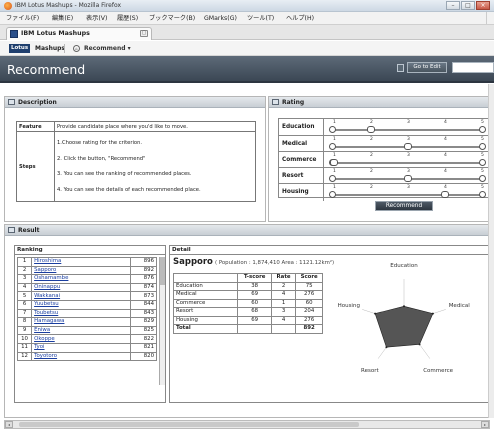  I want to click on ranking-row: 3 Oshamambe 876, so click(87, 279).